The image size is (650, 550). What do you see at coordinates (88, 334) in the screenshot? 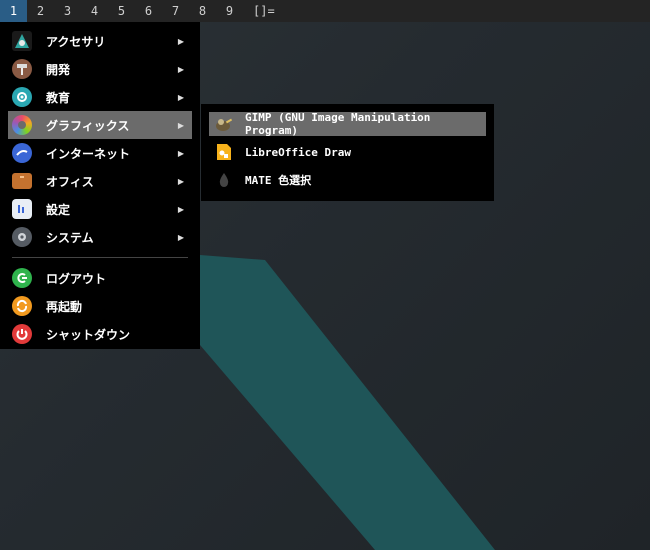
I see `menu-item-label: シャットダウン` at bounding box center [88, 334].